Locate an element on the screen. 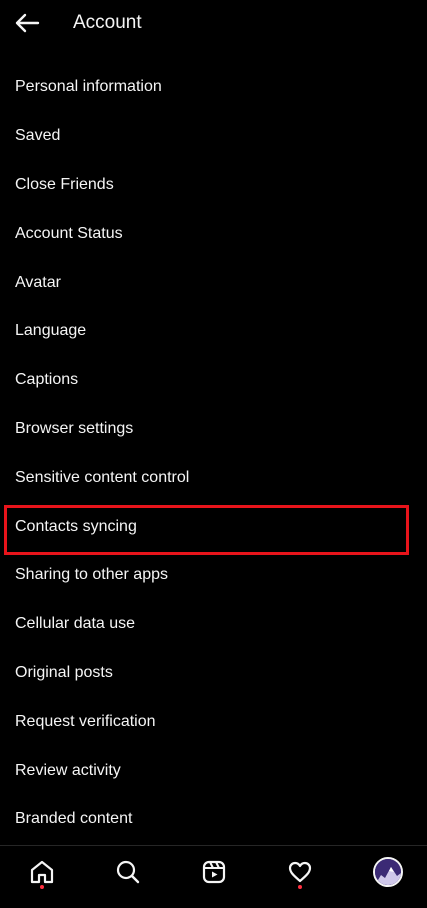  profile-avatar-image is located at coordinates (388, 872).